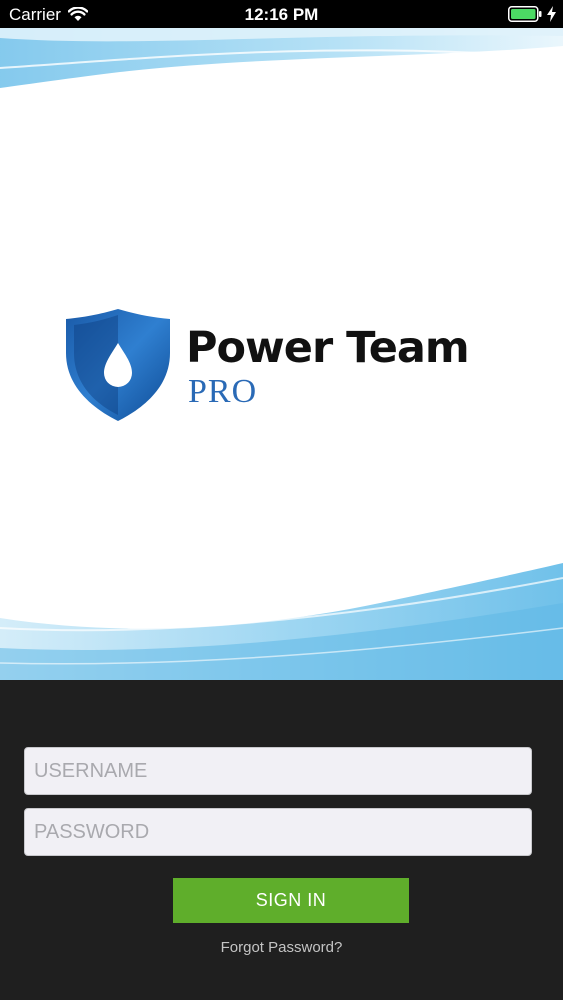 This screenshot has height=1000, width=563. I want to click on battery-icon, so click(525, 14).